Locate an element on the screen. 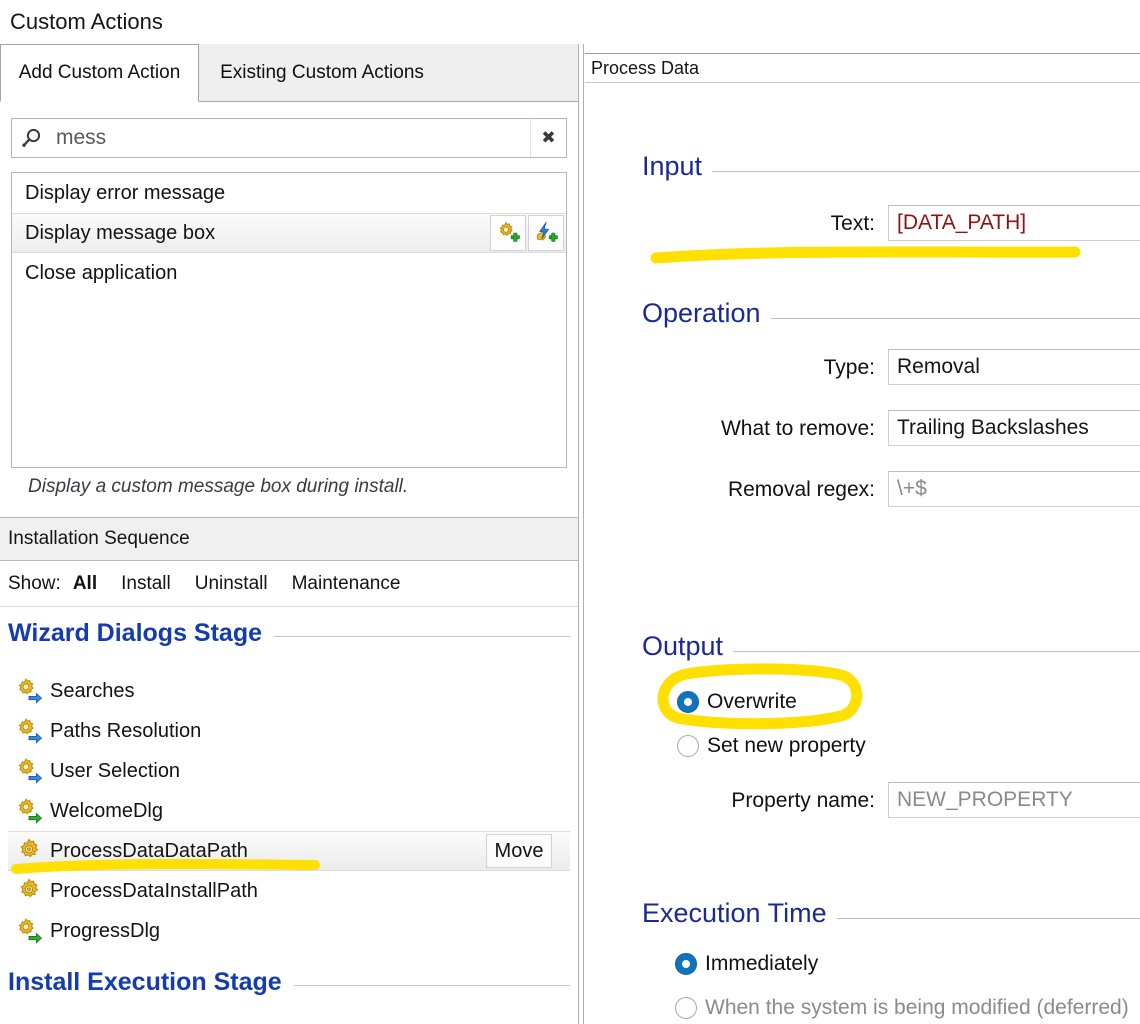 The width and height of the screenshot is (1140, 1024). type-field-label: Type: is located at coordinates (849, 367).